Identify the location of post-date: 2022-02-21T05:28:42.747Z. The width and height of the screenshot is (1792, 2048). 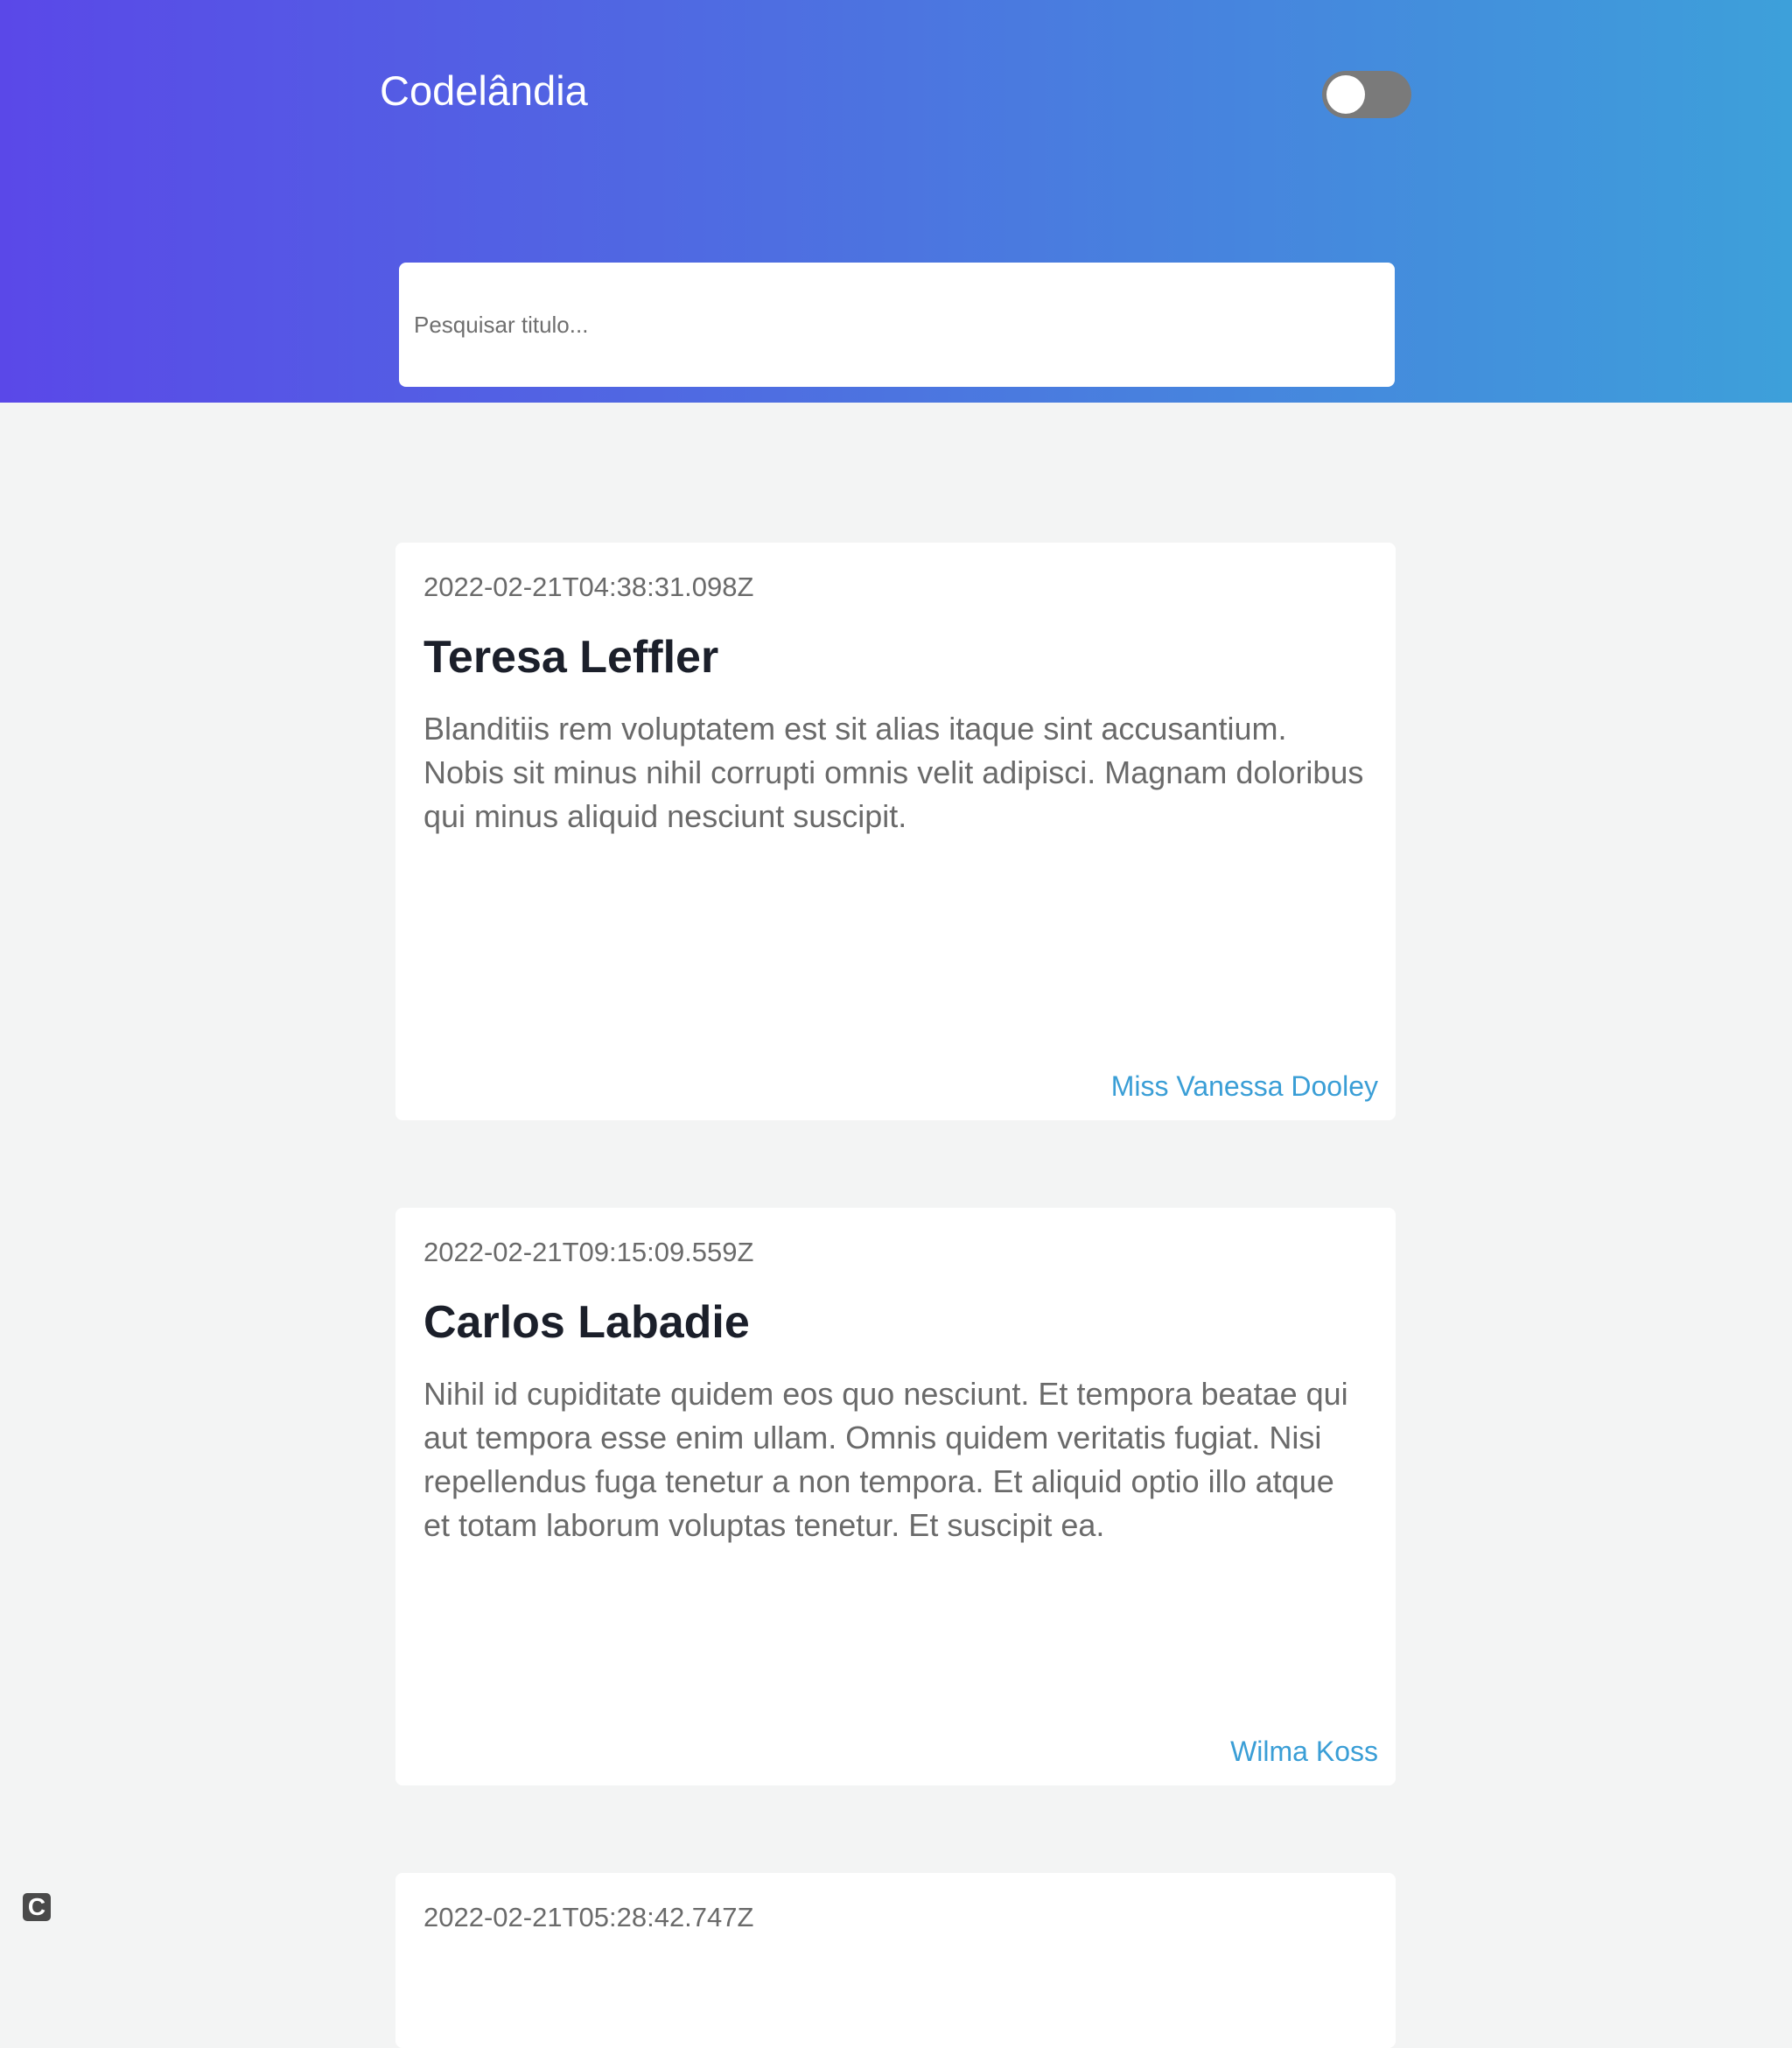
(589, 1917).